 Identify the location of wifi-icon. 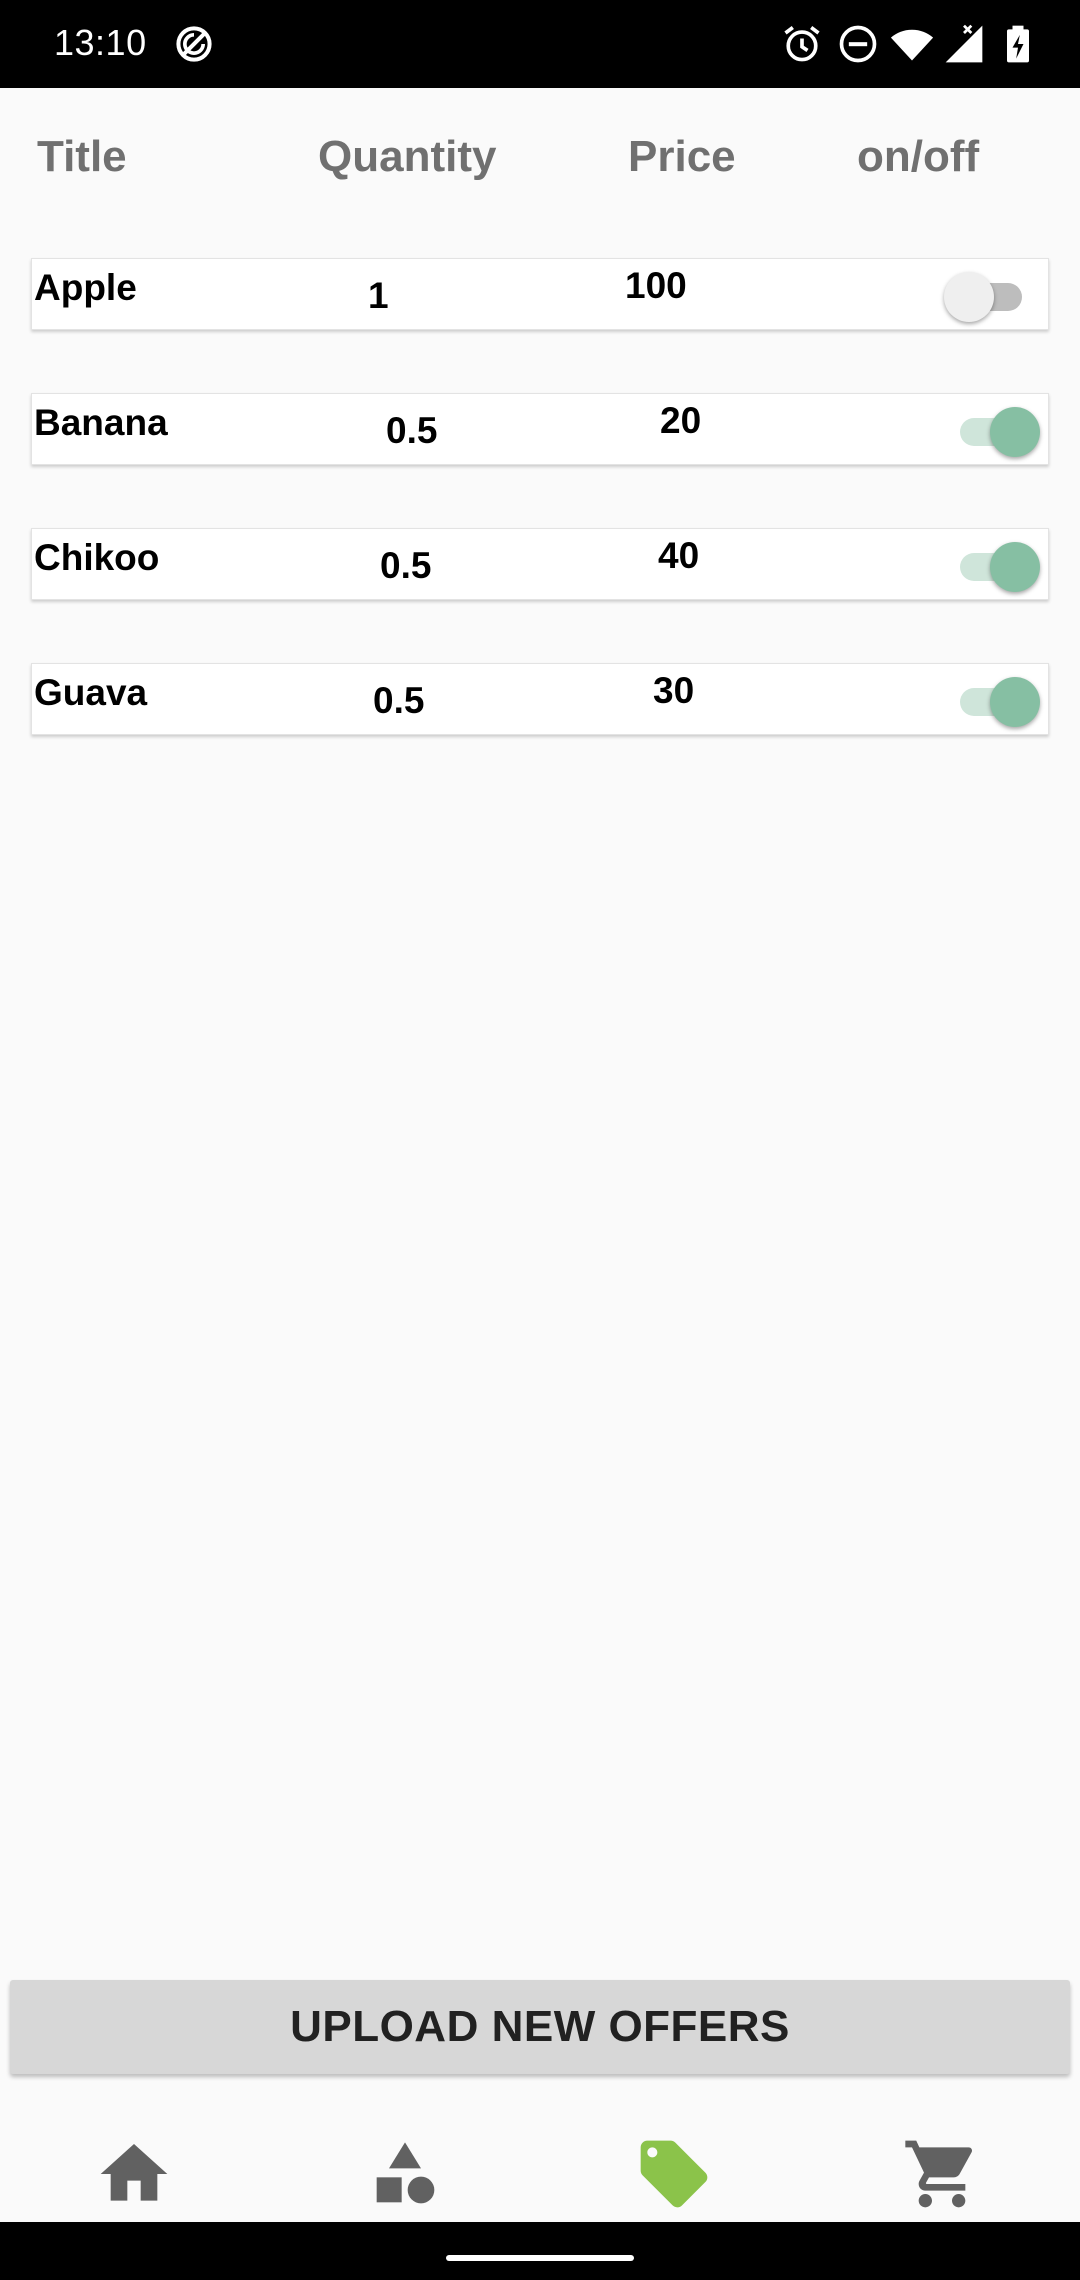
(912, 44).